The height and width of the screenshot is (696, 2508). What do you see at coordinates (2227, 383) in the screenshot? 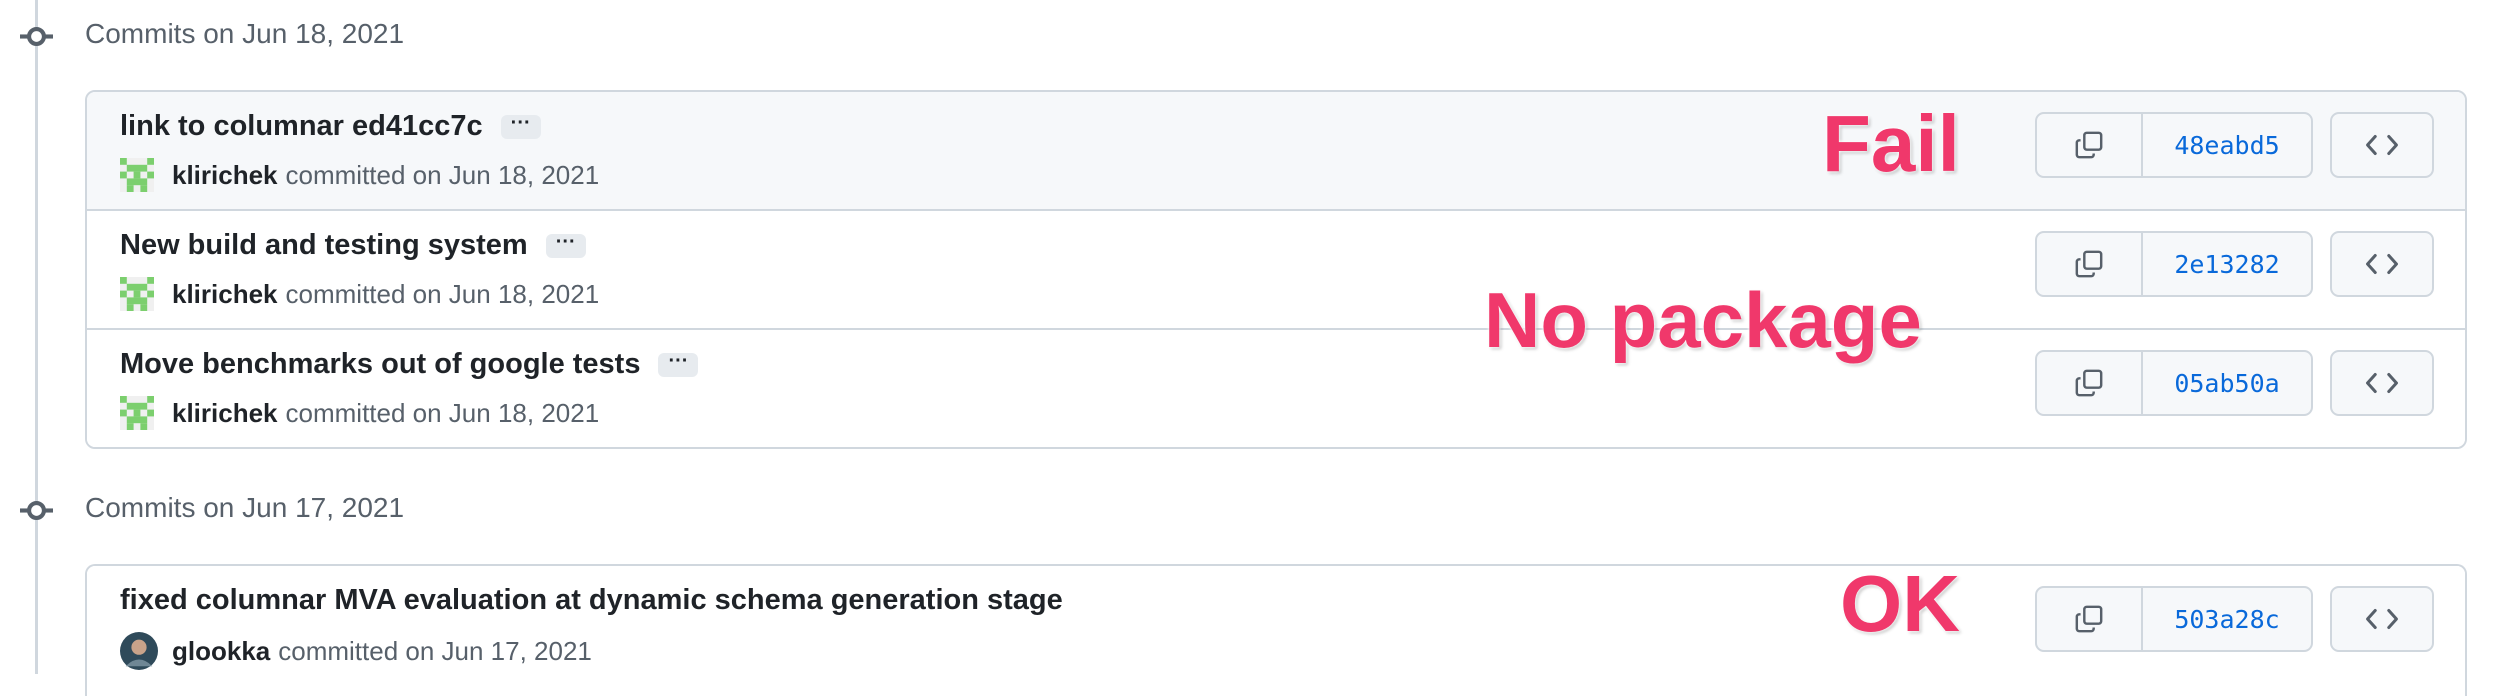
I see `commit-sha-link: 05ab50a` at bounding box center [2227, 383].